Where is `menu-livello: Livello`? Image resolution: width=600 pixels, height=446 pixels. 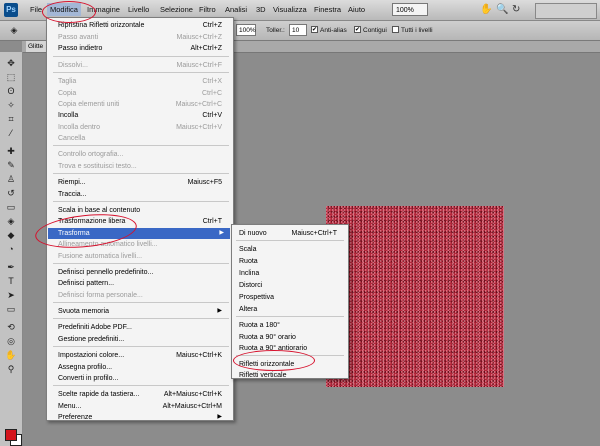 menu-livello: Livello is located at coordinates (138, 9).